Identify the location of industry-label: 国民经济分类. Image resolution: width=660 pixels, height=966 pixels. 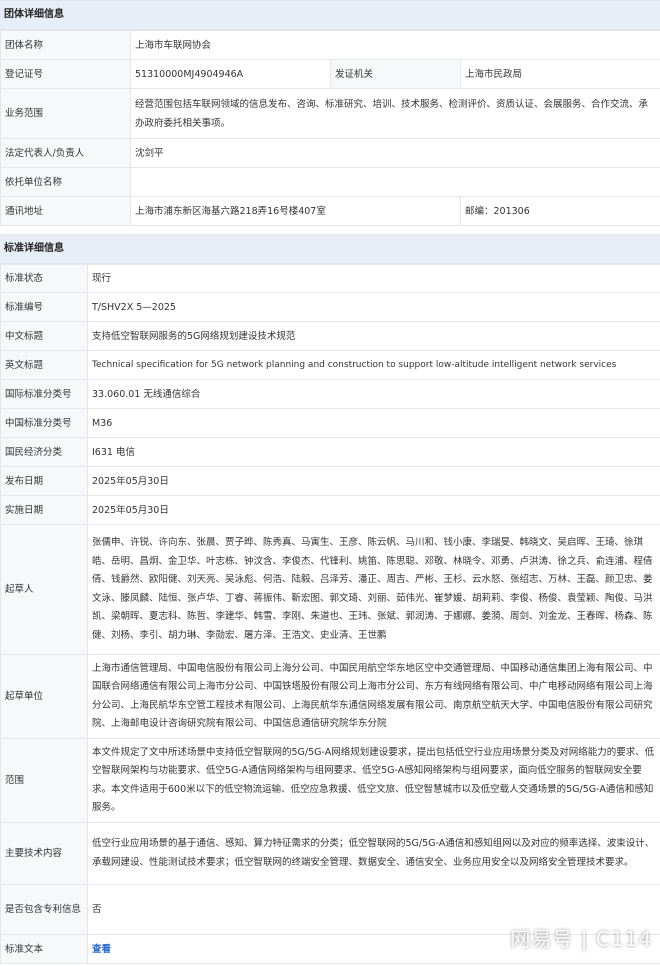
(44, 452).